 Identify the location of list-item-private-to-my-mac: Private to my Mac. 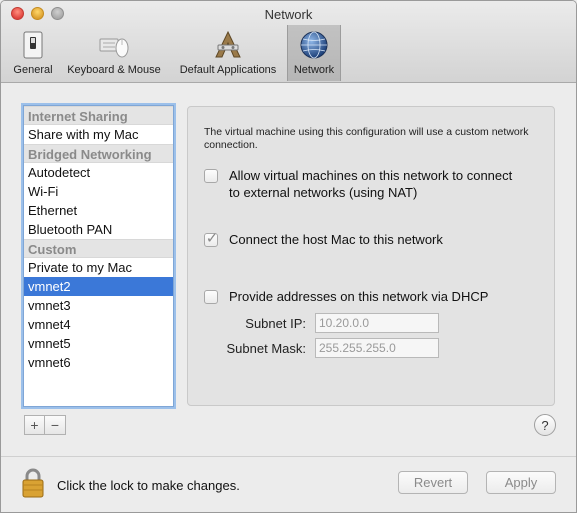
(98, 267).